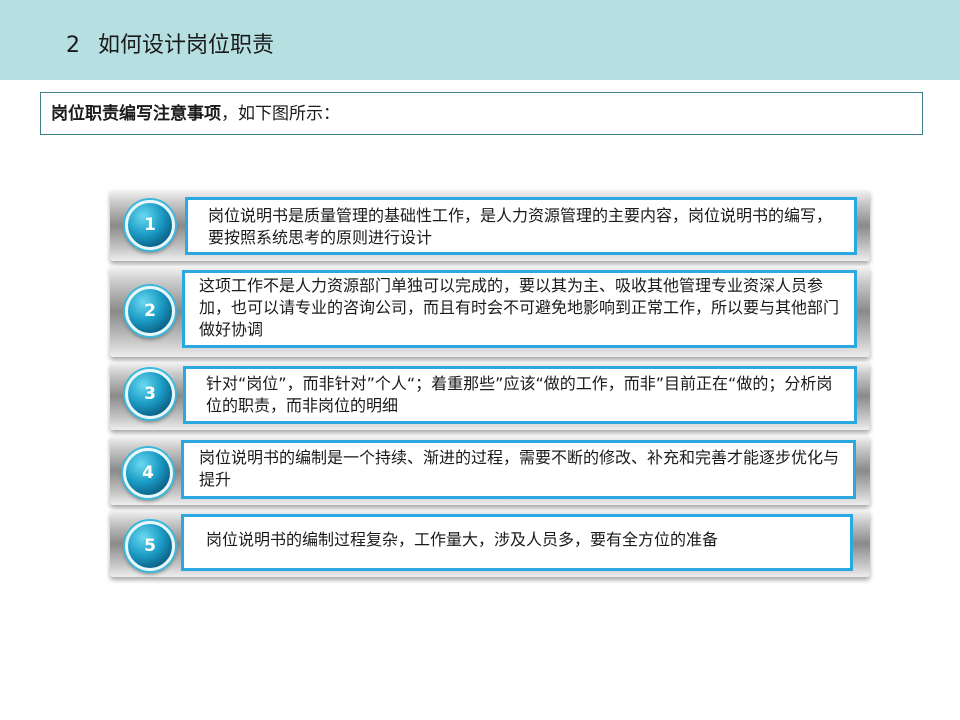  I want to click on intro-box: 岗位职责编写注意事项，如下图所示：, so click(481, 113).